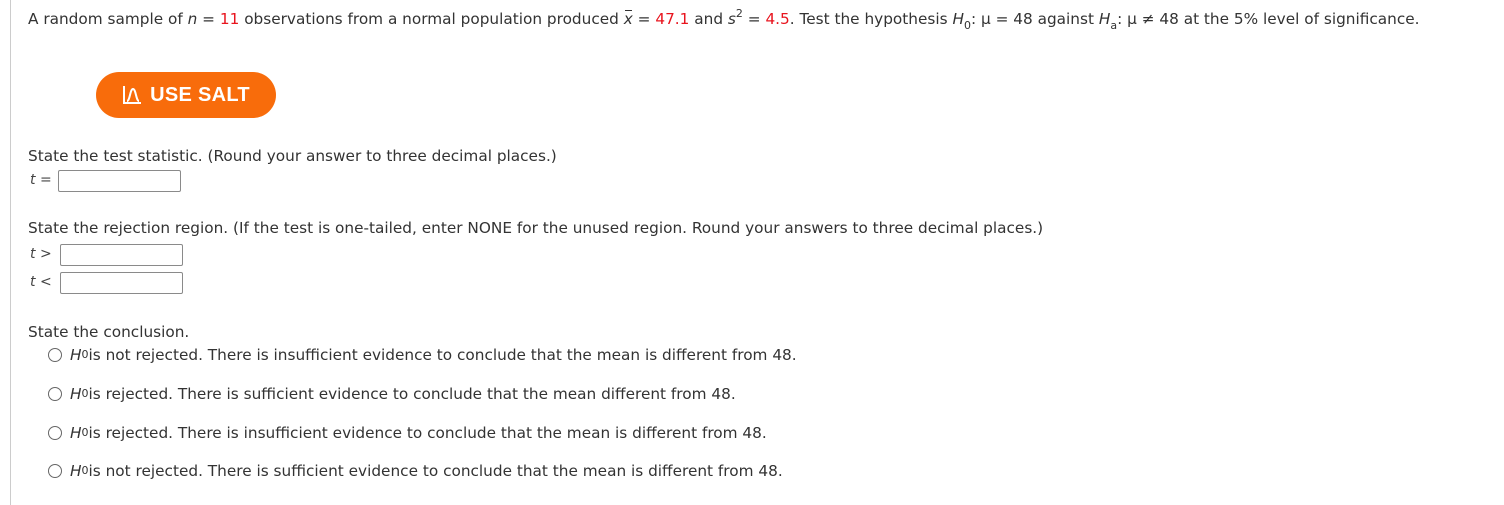 This screenshot has width=1504, height=505. What do you see at coordinates (628, 19) in the screenshot?
I see `xbar-variable: x` at bounding box center [628, 19].